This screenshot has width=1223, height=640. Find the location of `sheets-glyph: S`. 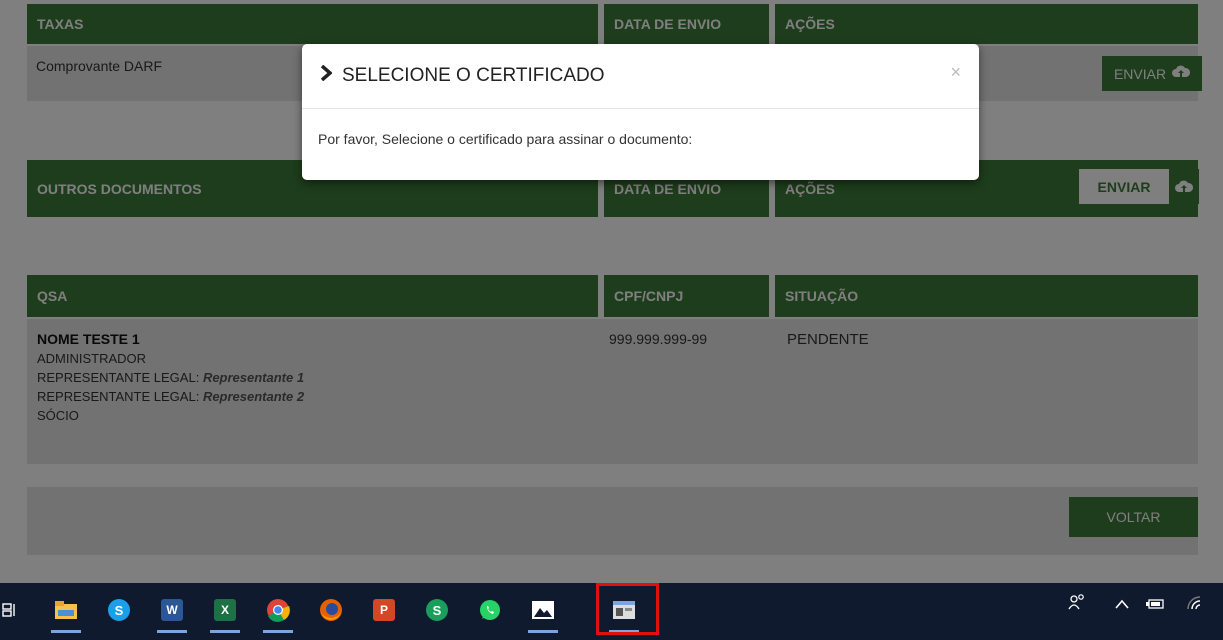

sheets-glyph: S is located at coordinates (437, 610).